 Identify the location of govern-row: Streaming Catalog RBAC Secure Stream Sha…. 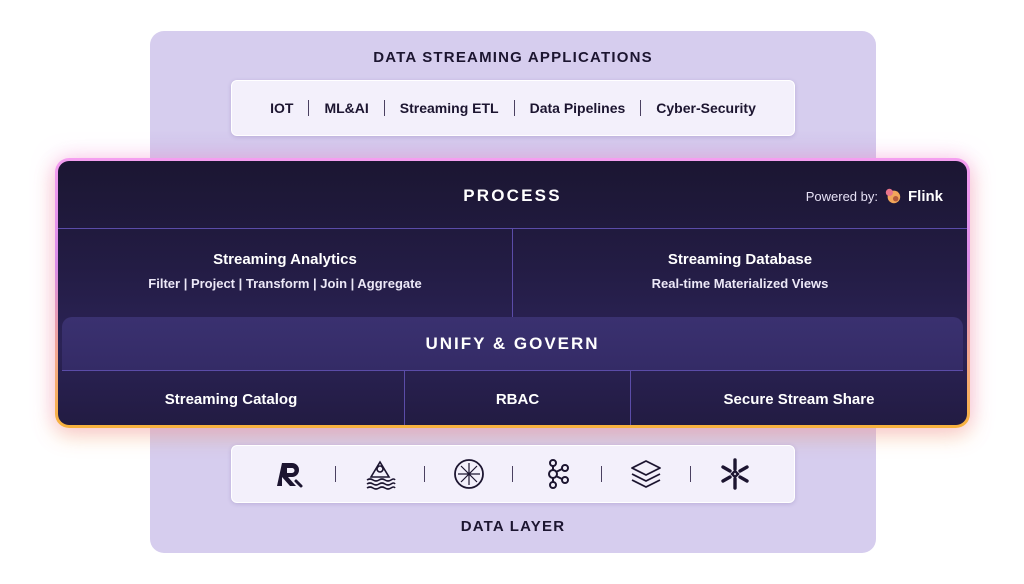
(512, 398).